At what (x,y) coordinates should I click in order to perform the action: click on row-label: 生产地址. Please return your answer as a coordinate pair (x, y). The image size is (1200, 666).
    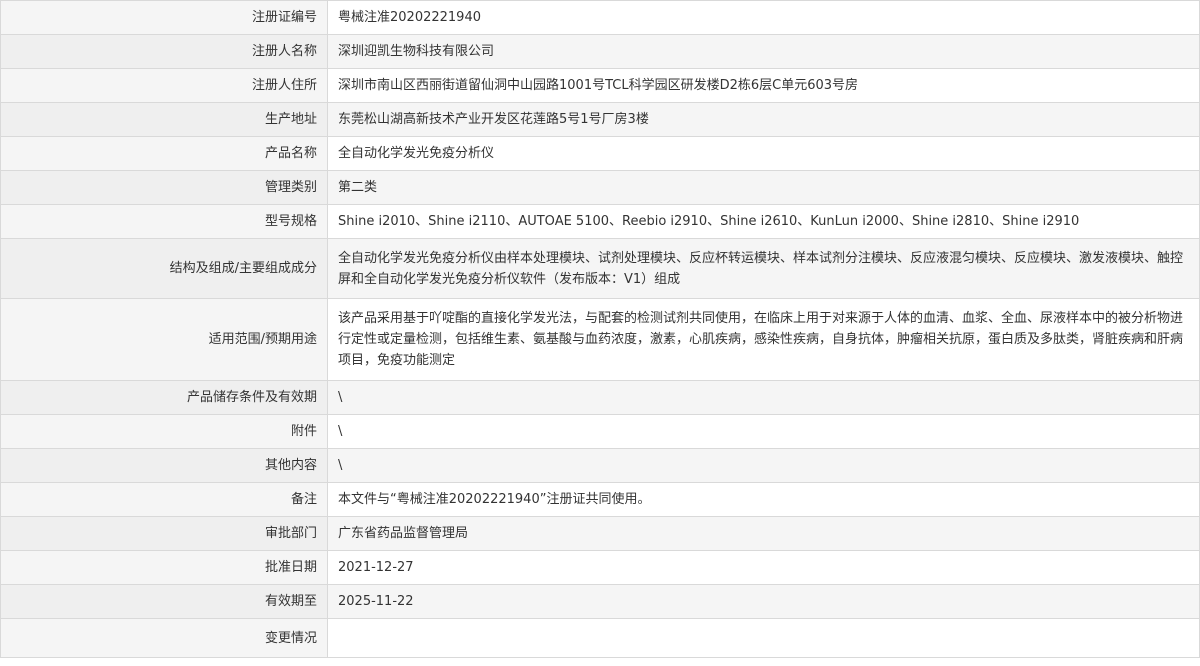
    Looking at the image, I should click on (164, 119).